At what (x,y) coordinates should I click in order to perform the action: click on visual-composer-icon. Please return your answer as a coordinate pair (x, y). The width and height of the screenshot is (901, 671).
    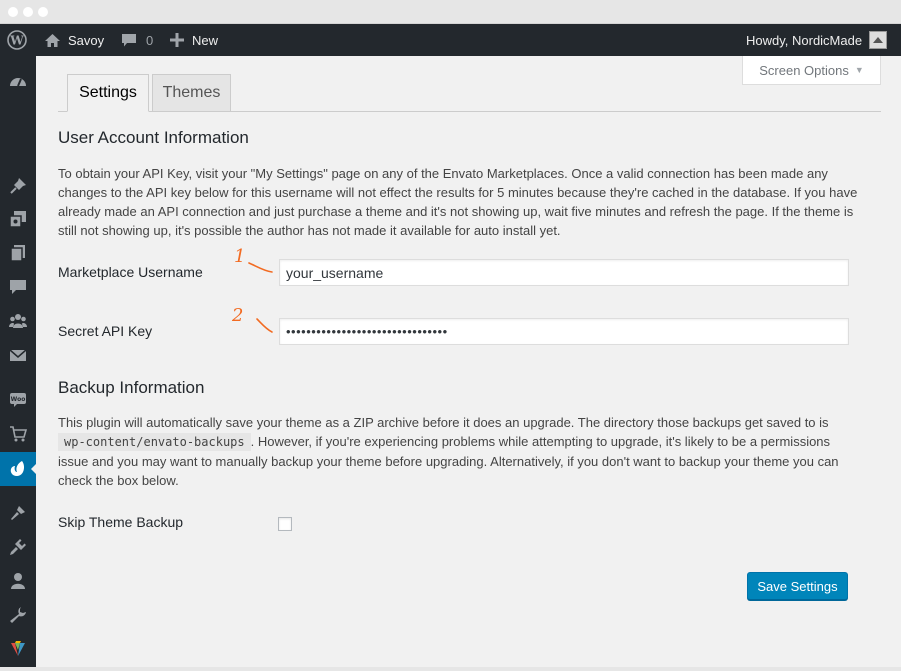
    Looking at the image, I should click on (18, 648).